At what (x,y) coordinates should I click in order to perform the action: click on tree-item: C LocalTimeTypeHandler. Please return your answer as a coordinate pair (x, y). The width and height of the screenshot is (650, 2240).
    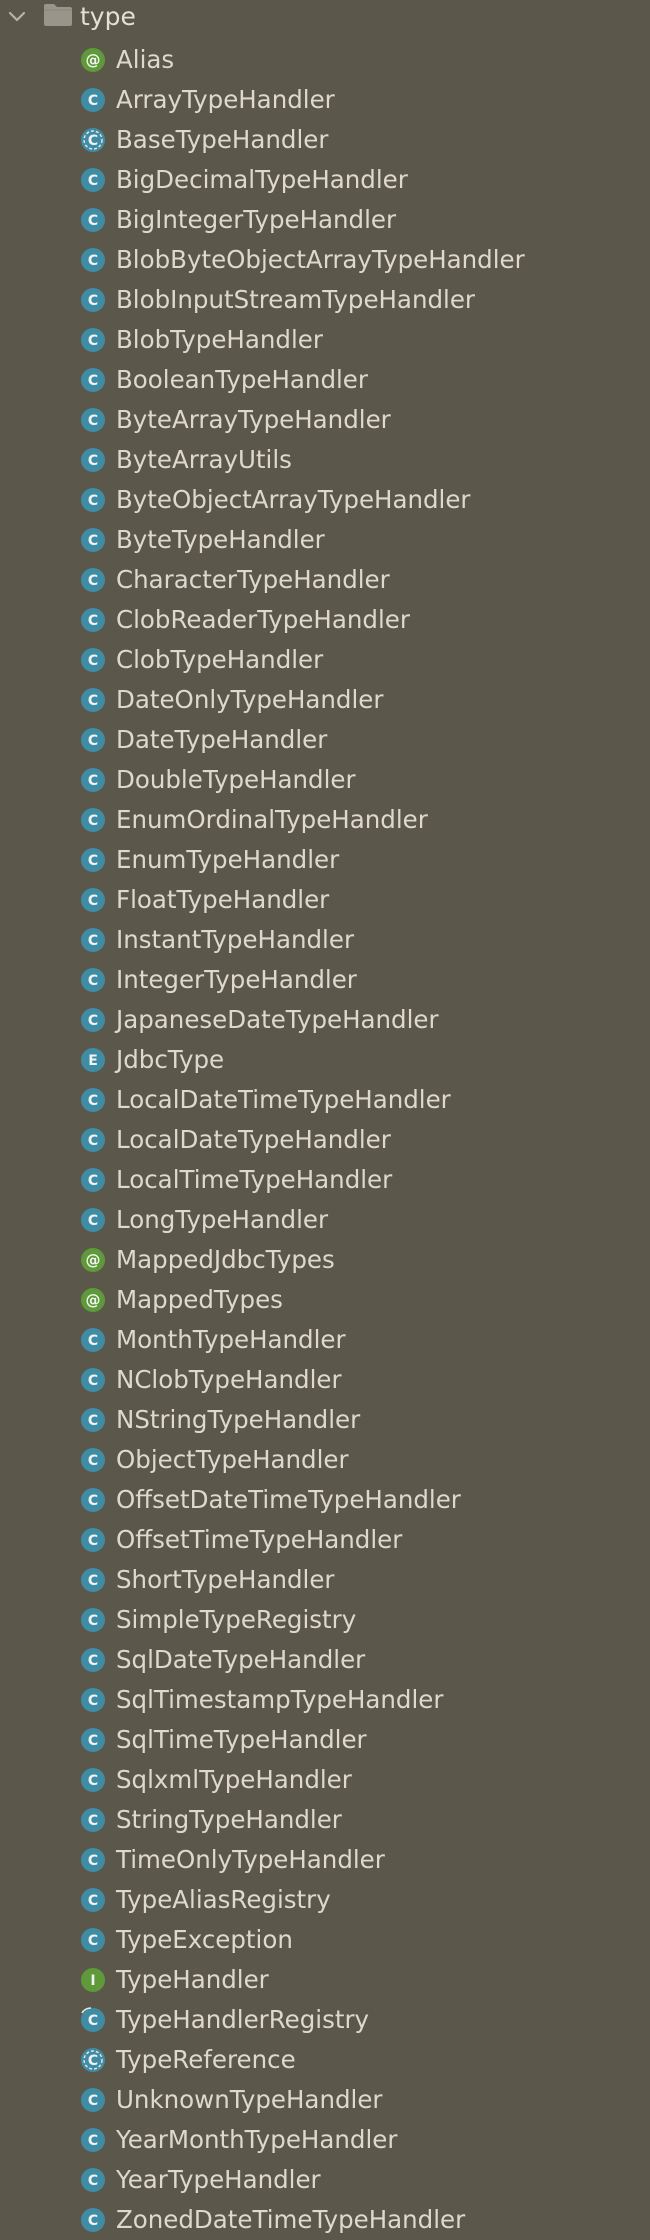
    Looking at the image, I should click on (325, 1180).